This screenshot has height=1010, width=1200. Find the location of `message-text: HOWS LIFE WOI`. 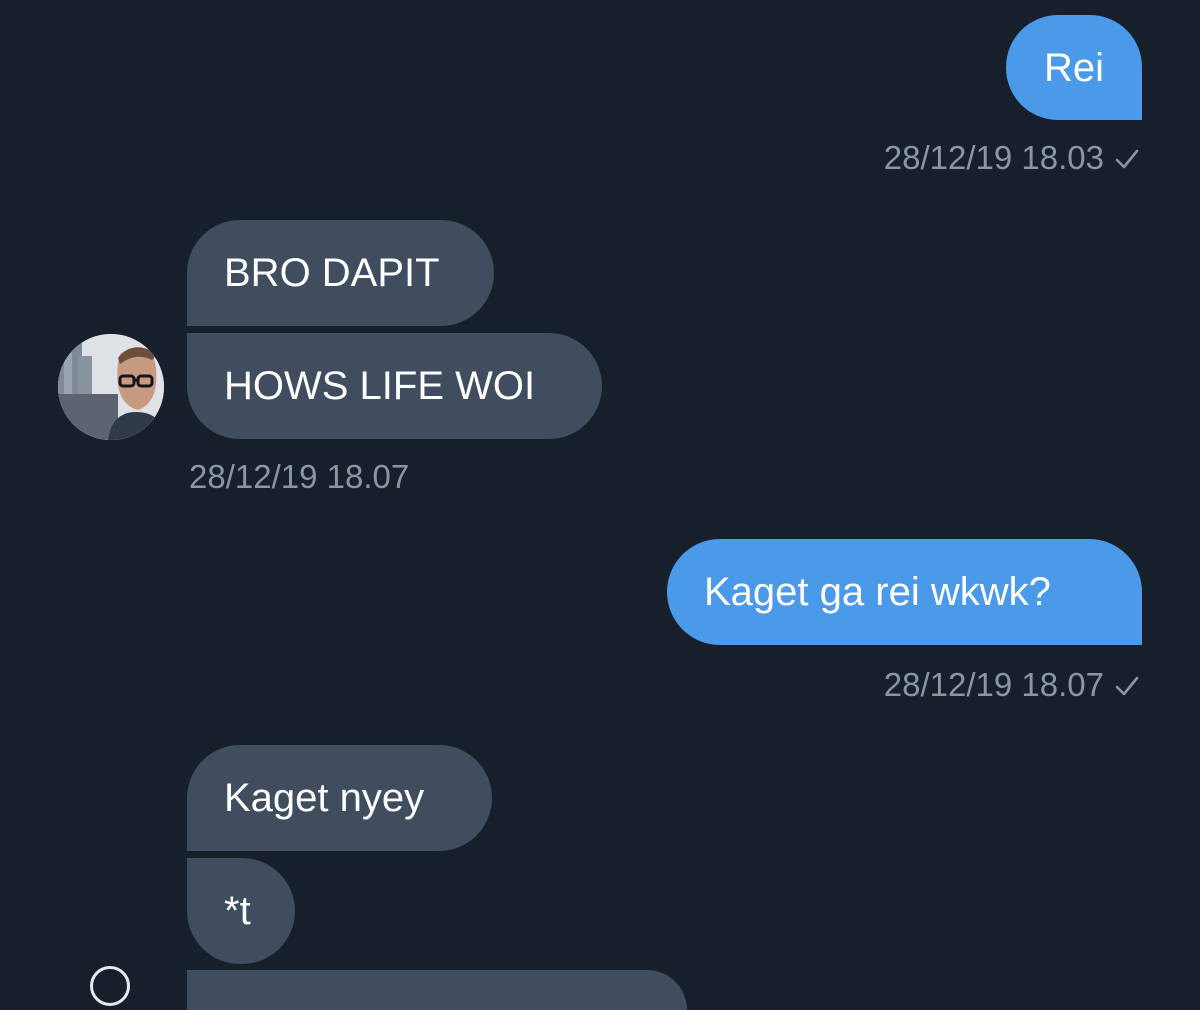

message-text: HOWS LIFE WOI is located at coordinates (380, 386).